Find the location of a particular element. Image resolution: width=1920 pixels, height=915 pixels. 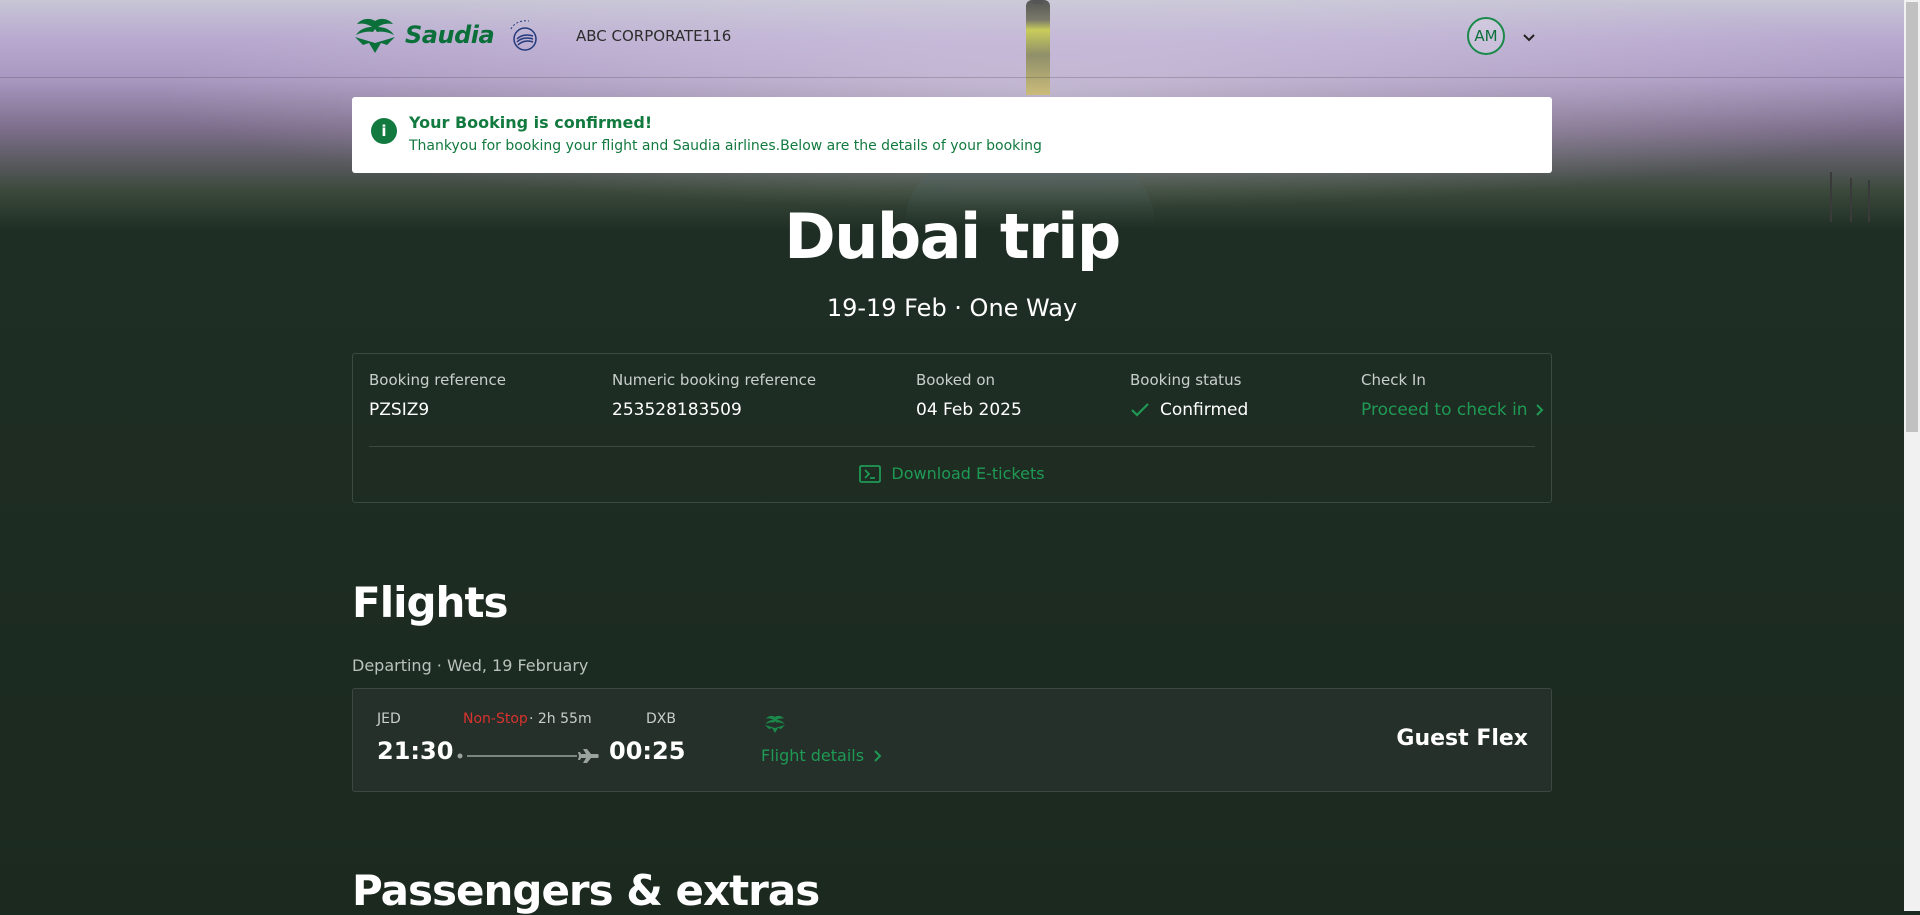

passengers-heading: Passengers & extras is located at coordinates (586, 890).